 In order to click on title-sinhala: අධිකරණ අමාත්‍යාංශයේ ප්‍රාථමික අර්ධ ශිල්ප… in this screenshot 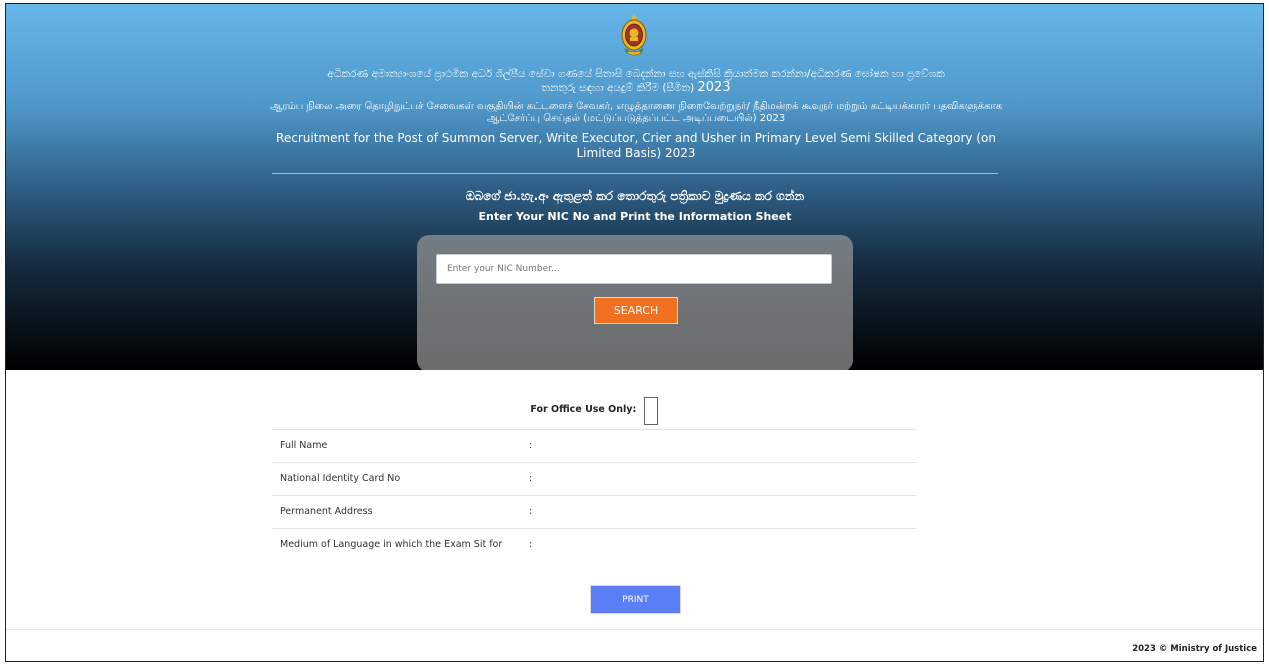, I will do `click(636, 81)`.